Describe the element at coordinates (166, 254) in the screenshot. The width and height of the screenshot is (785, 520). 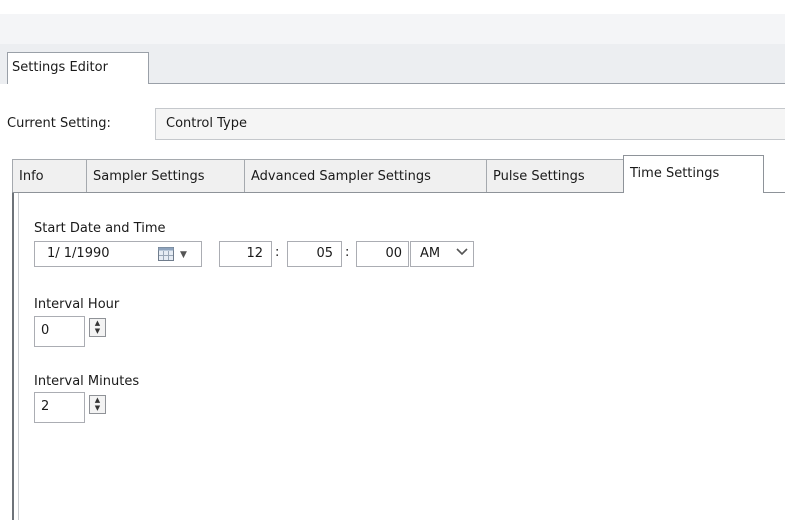
I see `calendar-icon` at that location.